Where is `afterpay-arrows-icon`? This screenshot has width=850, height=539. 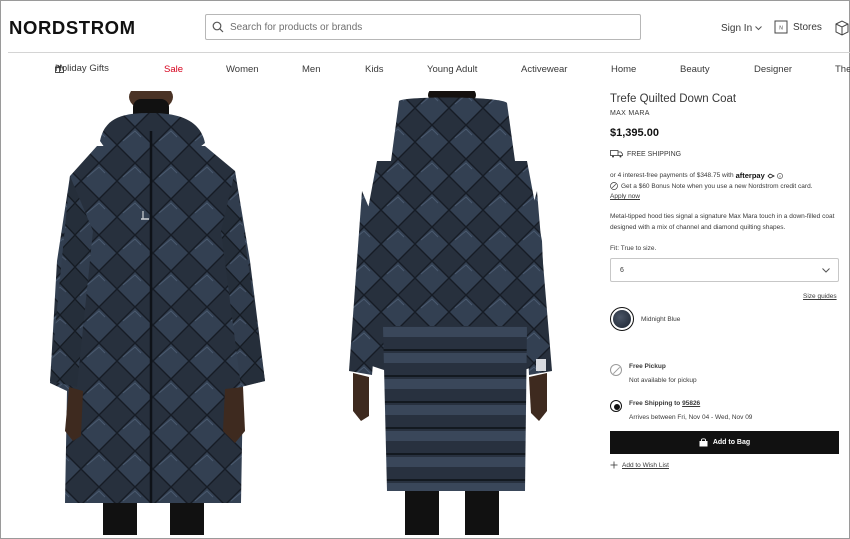
afterpay-arrows-icon is located at coordinates (771, 175).